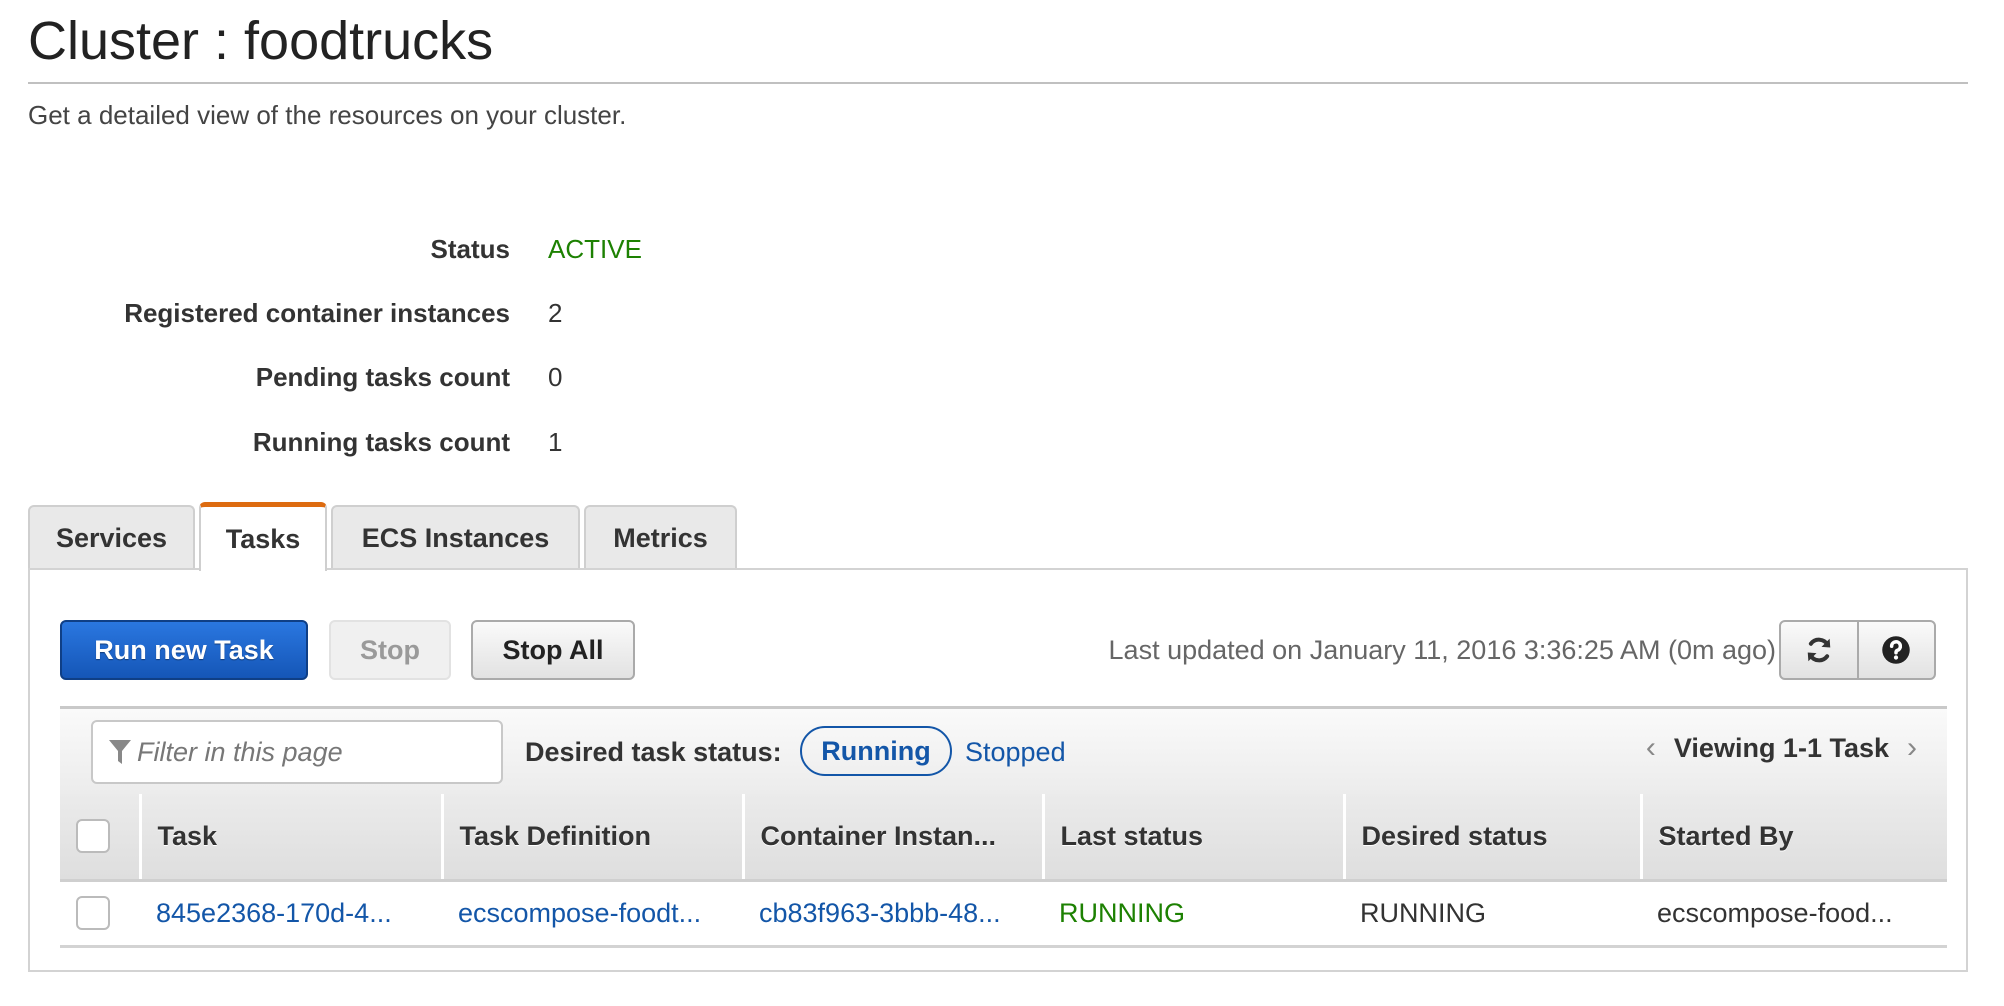 This screenshot has width=2004, height=1006. What do you see at coordinates (1912, 748) in the screenshot?
I see `chevron-right-icon: ›` at bounding box center [1912, 748].